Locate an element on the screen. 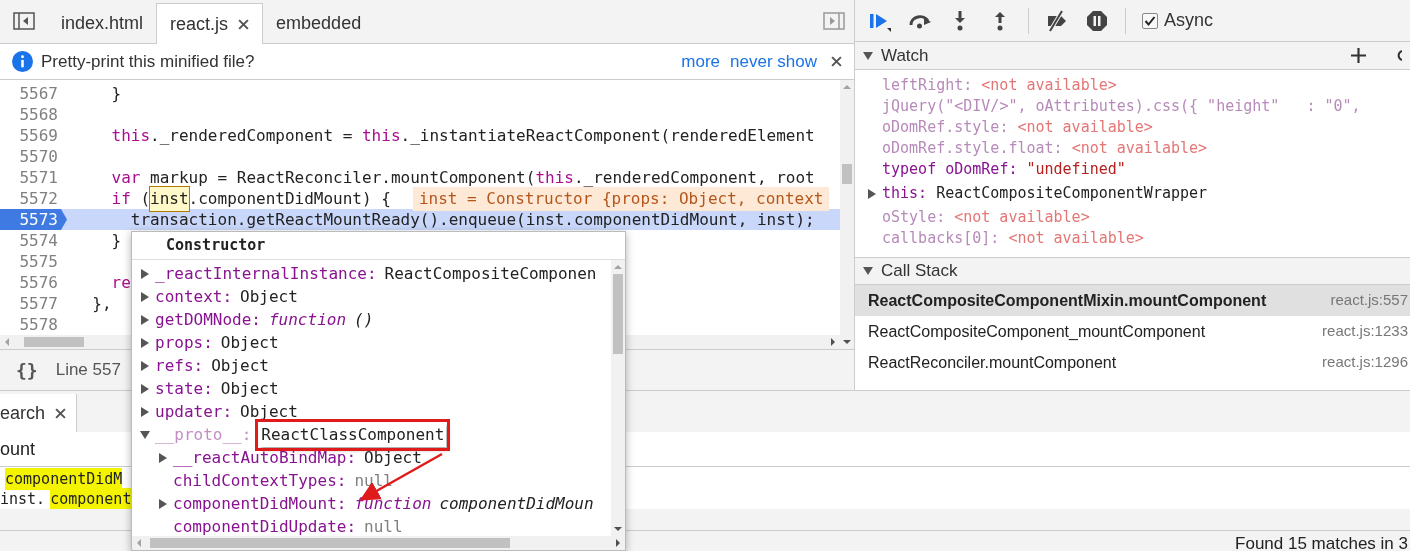 This screenshot has width=1410, height=551. frame-function: ReactReconciler.mountComponent is located at coordinates (992, 362).